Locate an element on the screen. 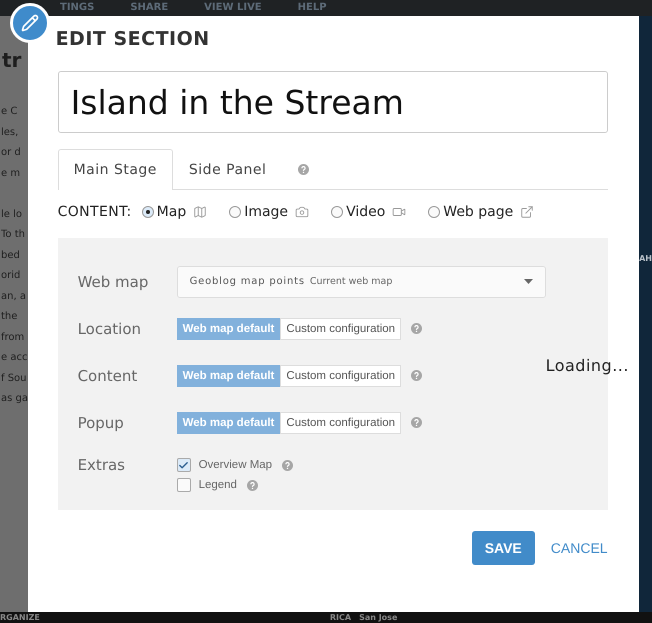 The height and width of the screenshot is (623, 652). field-label: Content is located at coordinates (108, 375).